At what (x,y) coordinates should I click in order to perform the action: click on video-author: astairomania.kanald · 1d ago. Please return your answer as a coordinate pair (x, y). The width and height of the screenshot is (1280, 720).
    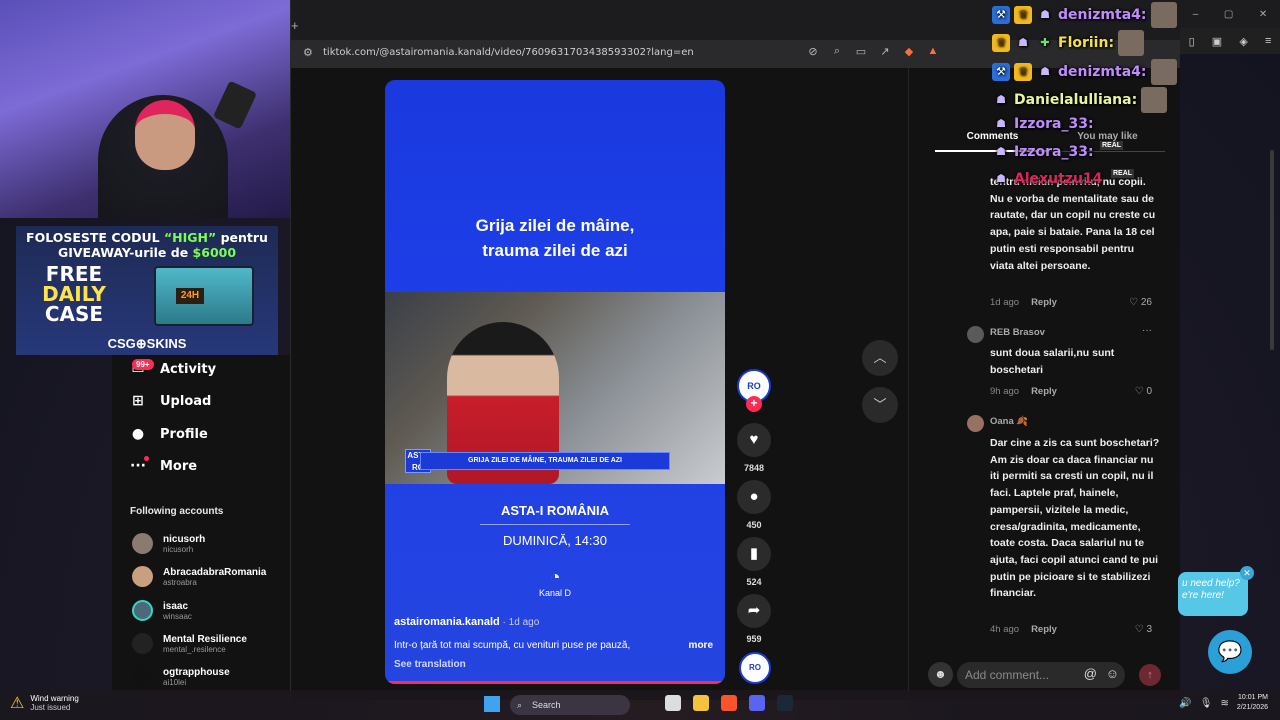
    Looking at the image, I should click on (466, 622).